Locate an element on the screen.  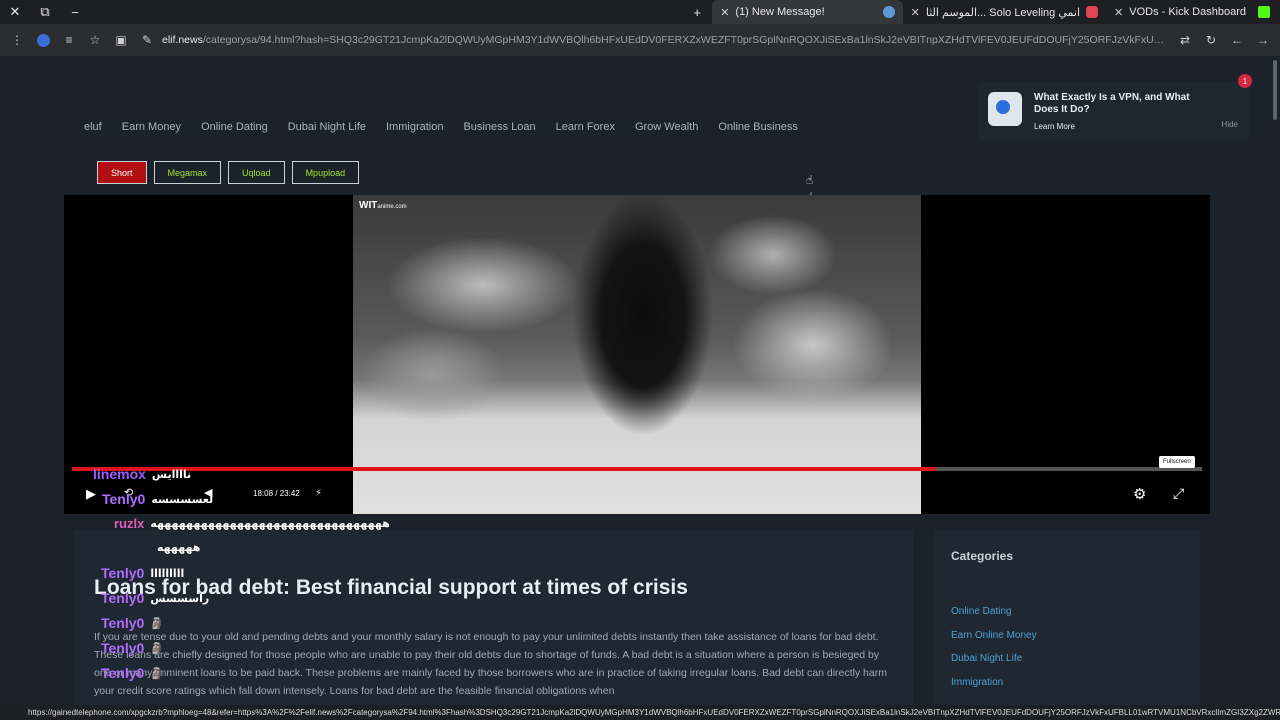
chat-text: لعسسسسه is located at coordinates (182, 499).